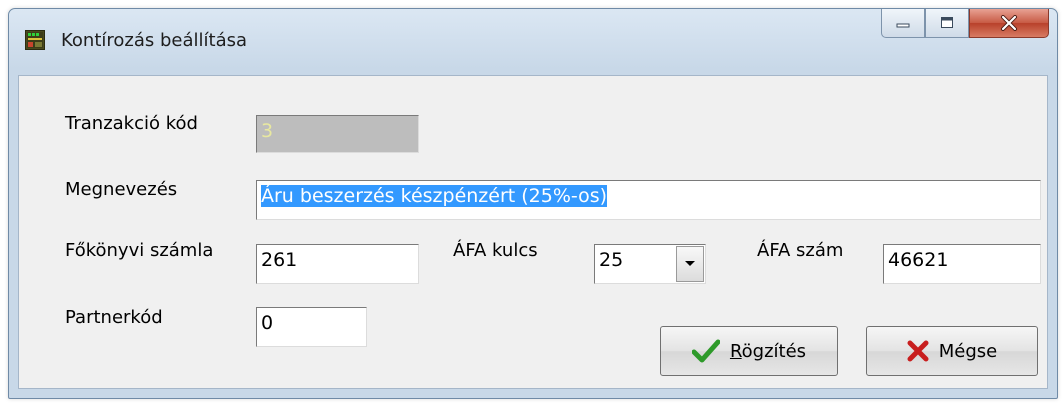  What do you see at coordinates (650, 264) in the screenshot?
I see `afa-kulcs-select: 25` at bounding box center [650, 264].